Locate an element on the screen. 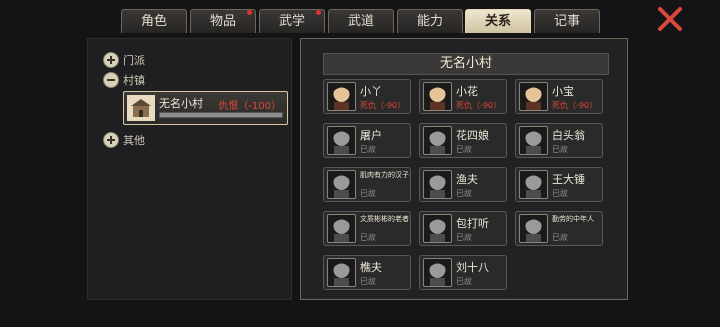 The height and width of the screenshot is (327, 720). member-card: 小宝死仇（-90） is located at coordinates (559, 96).